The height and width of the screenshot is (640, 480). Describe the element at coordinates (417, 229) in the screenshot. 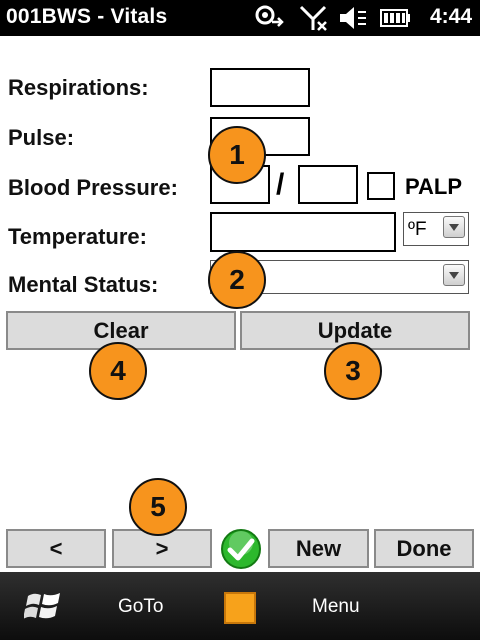

I see `temperature-unit-value: ºF` at that location.